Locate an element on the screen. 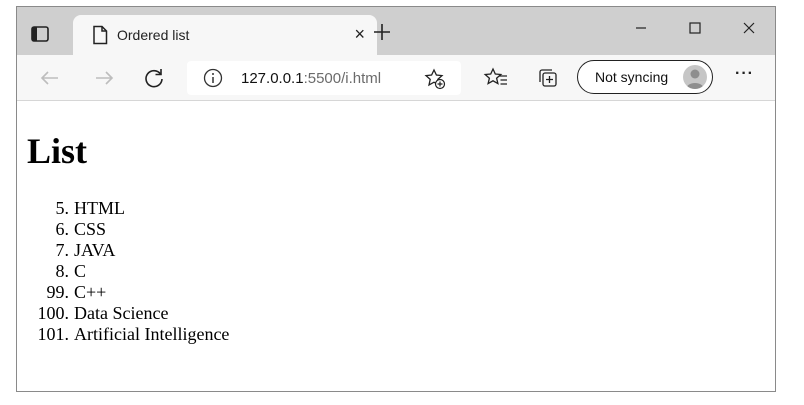  list-item: 6. CSS is located at coordinates (123, 229).